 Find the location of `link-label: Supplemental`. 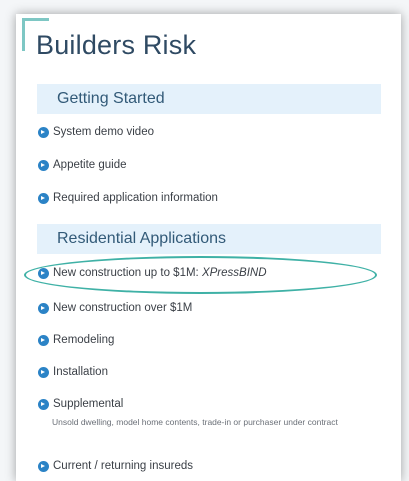

link-label: Supplemental is located at coordinates (88, 404).